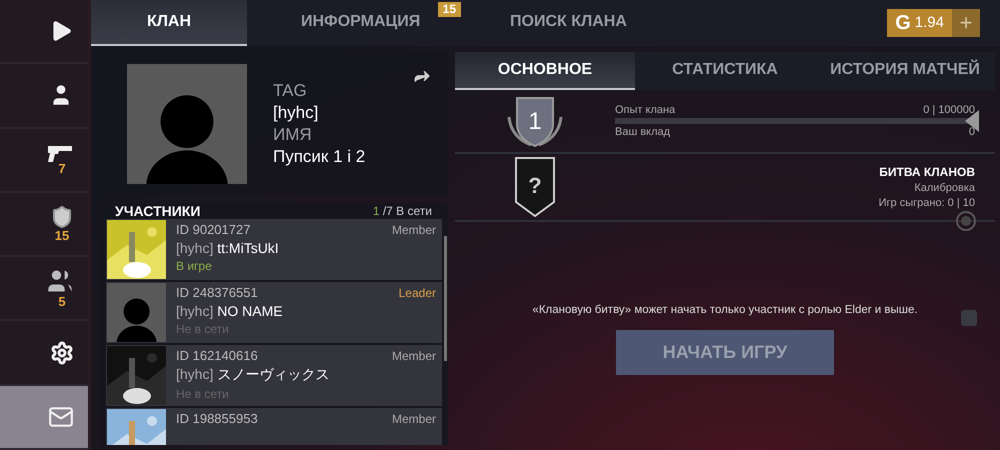  I want to click on member-id: ID 248376551, so click(217, 292).